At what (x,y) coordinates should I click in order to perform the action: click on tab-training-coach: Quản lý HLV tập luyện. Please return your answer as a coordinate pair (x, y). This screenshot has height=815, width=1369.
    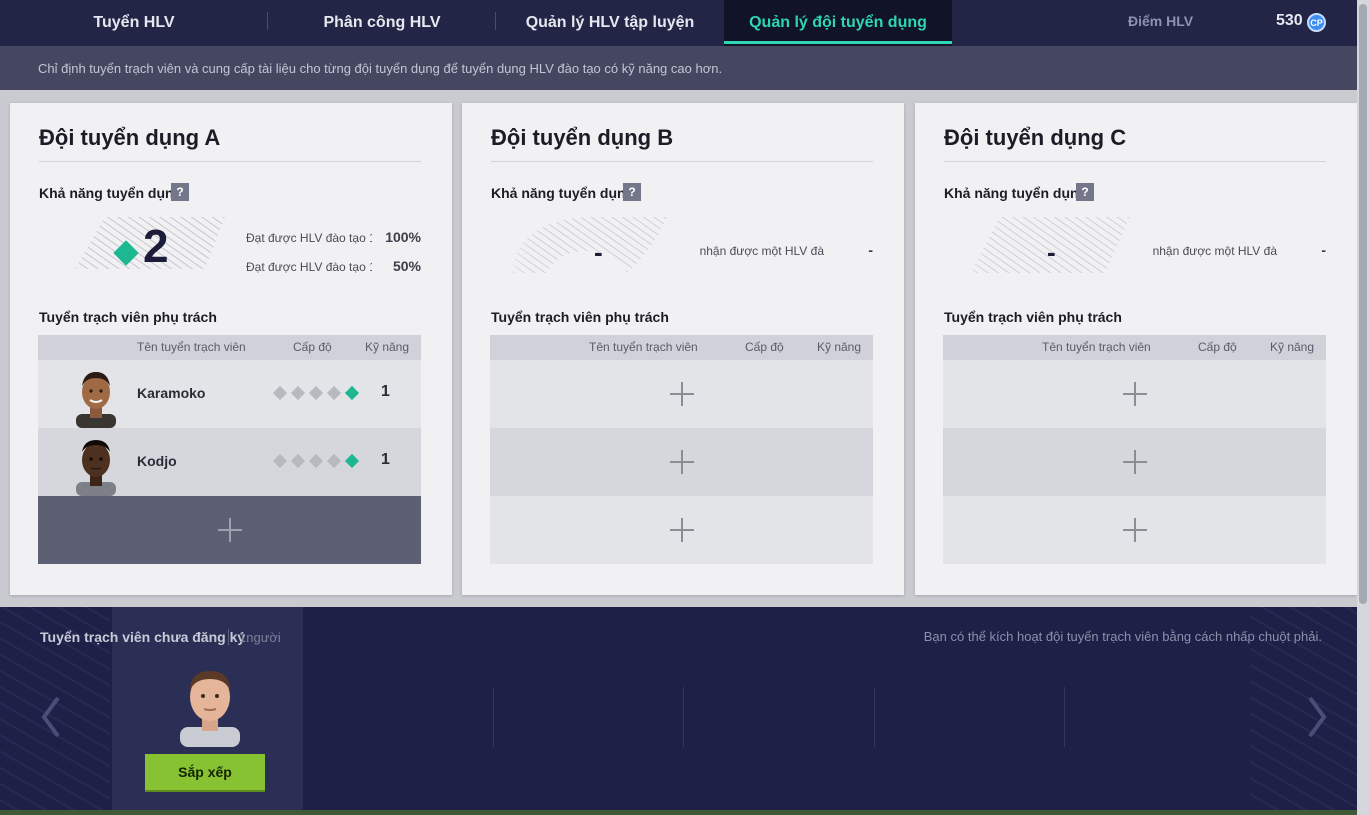
    Looking at the image, I should click on (610, 23).